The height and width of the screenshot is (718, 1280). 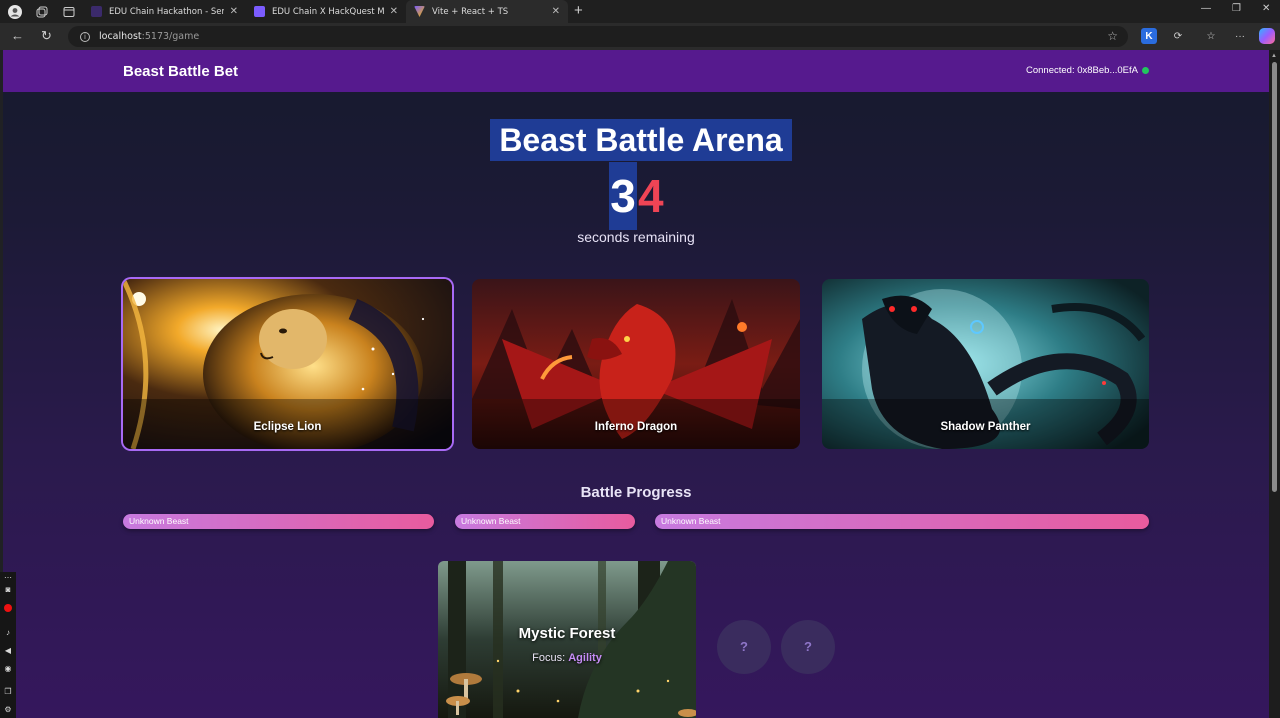 What do you see at coordinates (470, 11) in the screenshot?
I see `tab-title: Vite + React + TS` at bounding box center [470, 11].